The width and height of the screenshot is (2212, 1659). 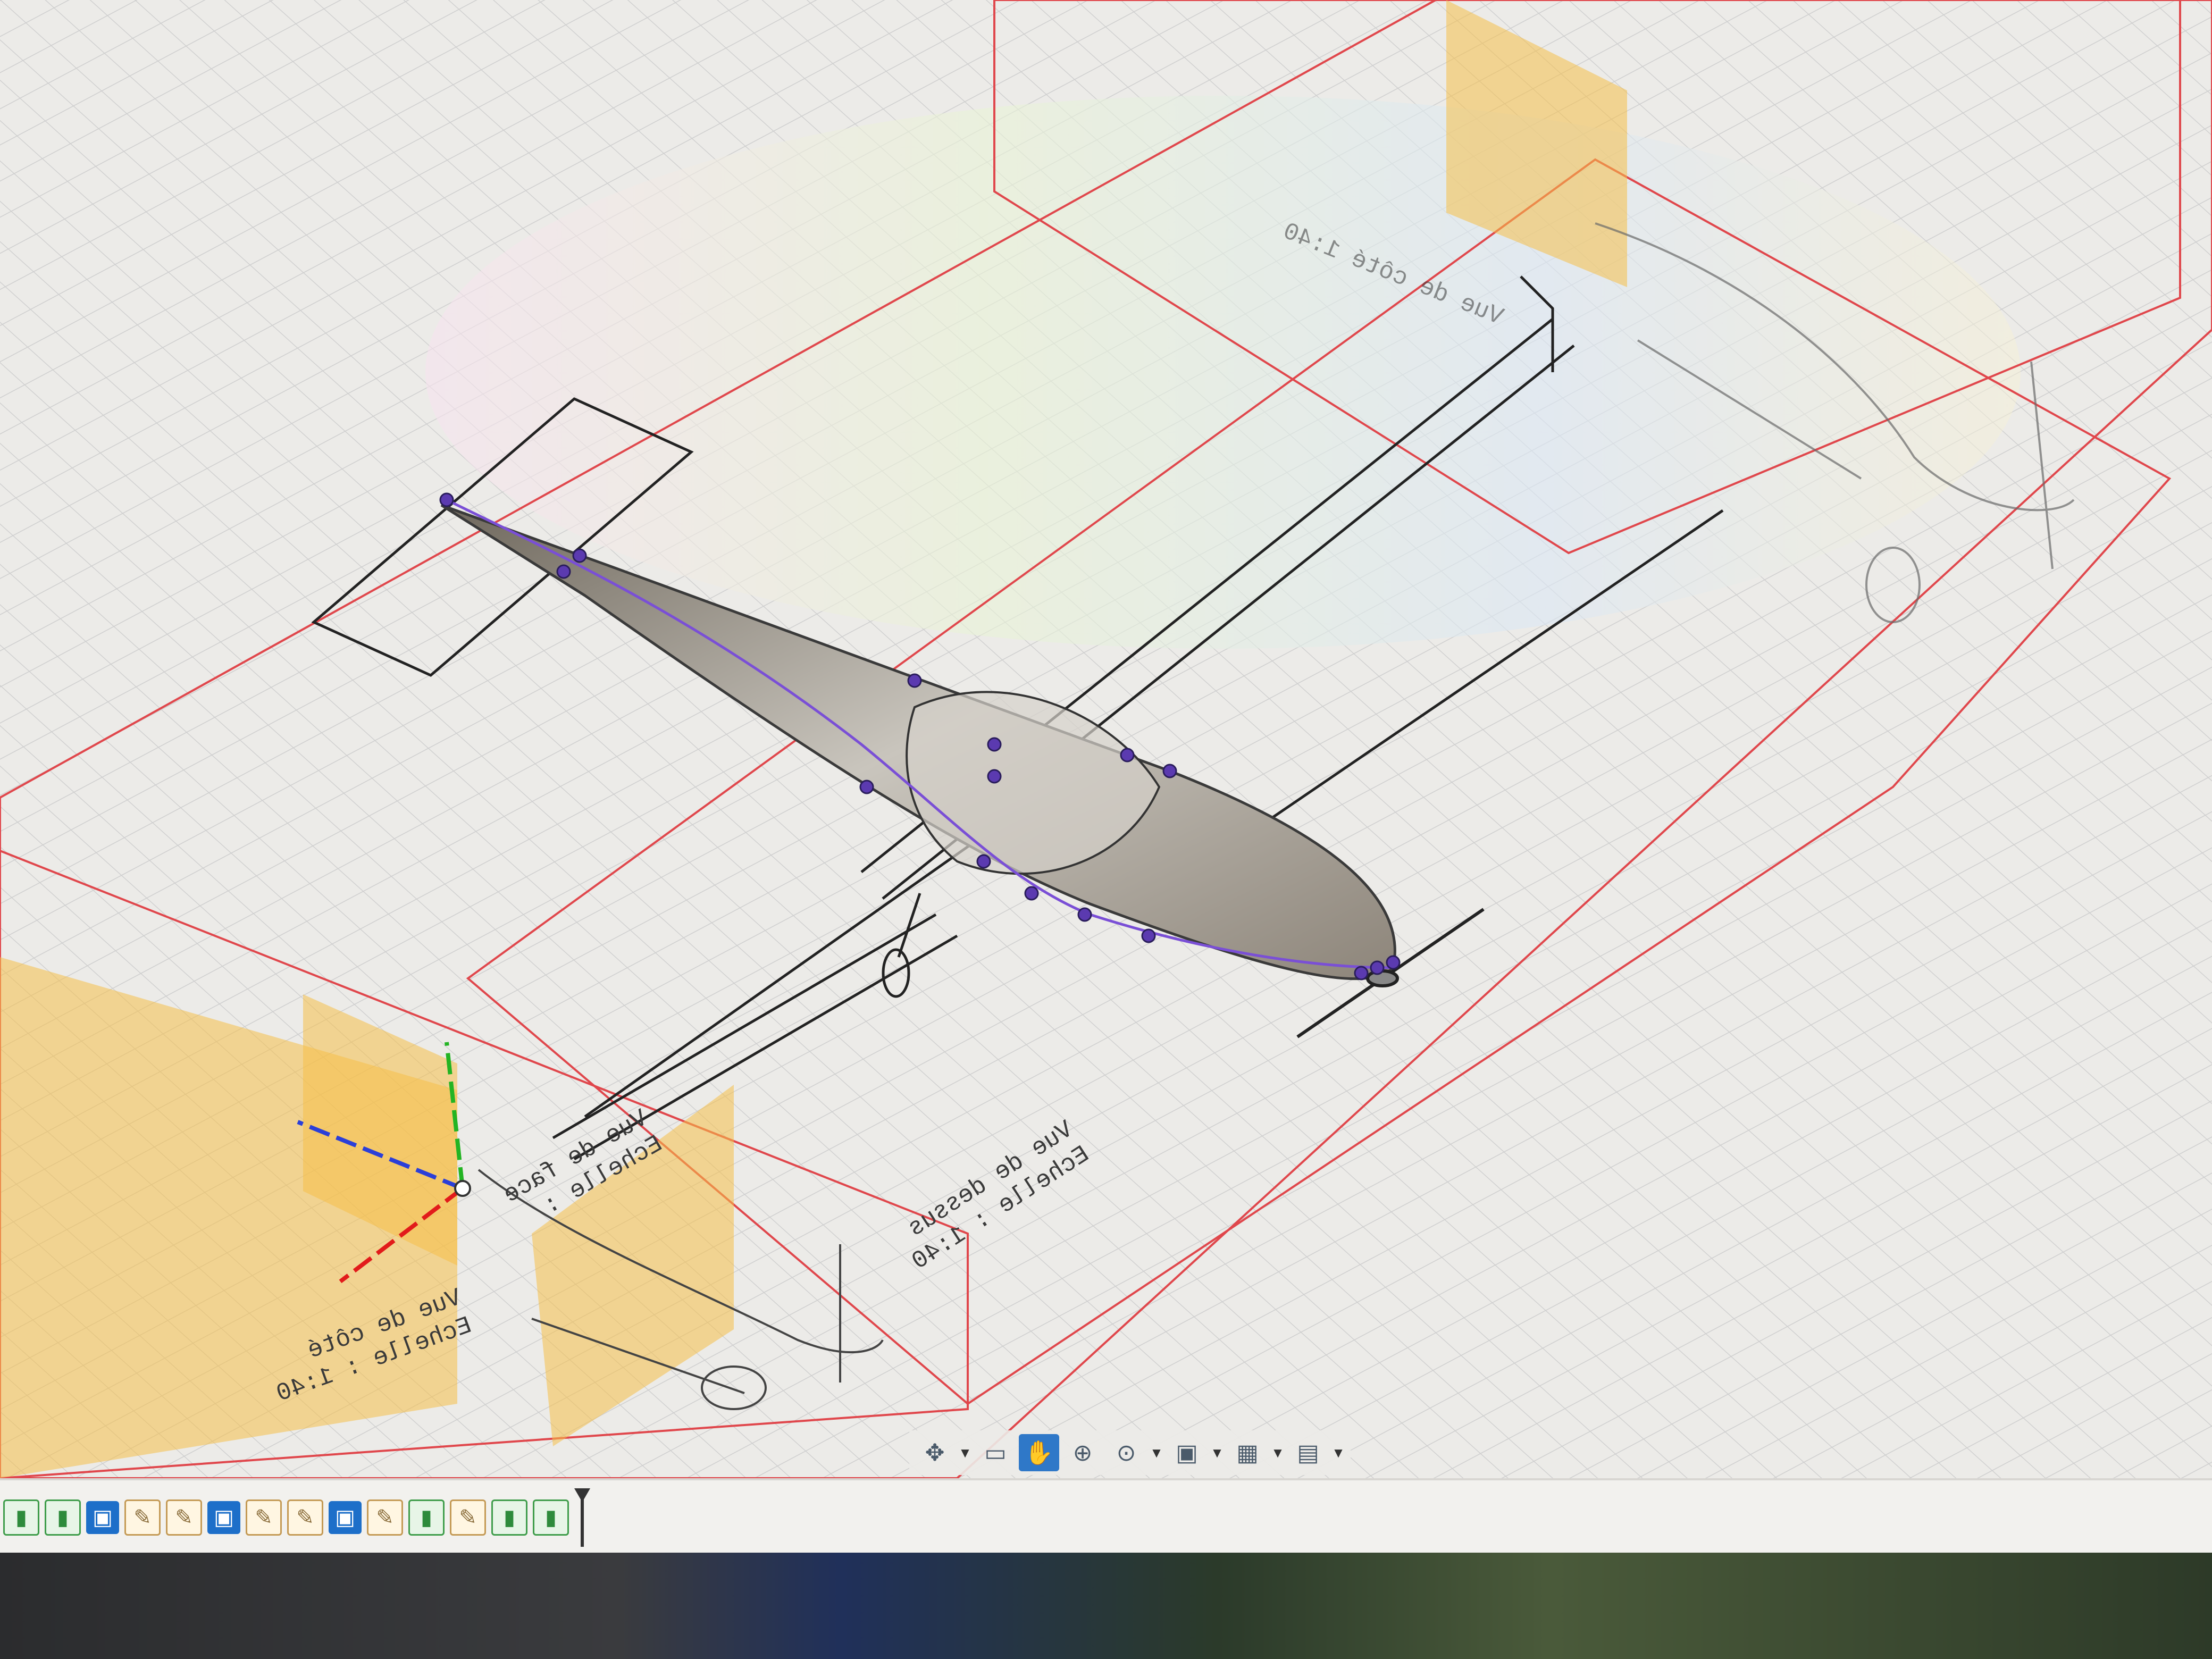 I want to click on display-settings-icon: ▣, so click(x=1187, y=1452).